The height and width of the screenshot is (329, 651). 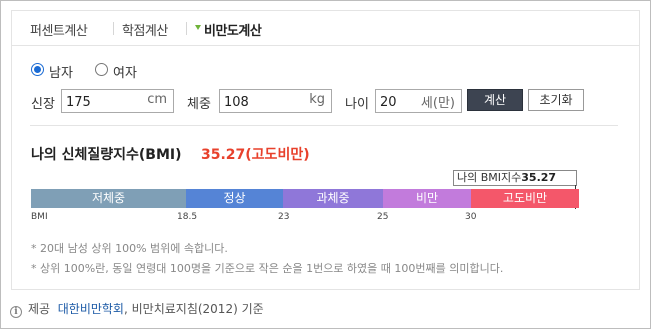 What do you see at coordinates (525, 198) in the screenshot?
I see `scale-segment-severe-obese: 고도비만` at bounding box center [525, 198].